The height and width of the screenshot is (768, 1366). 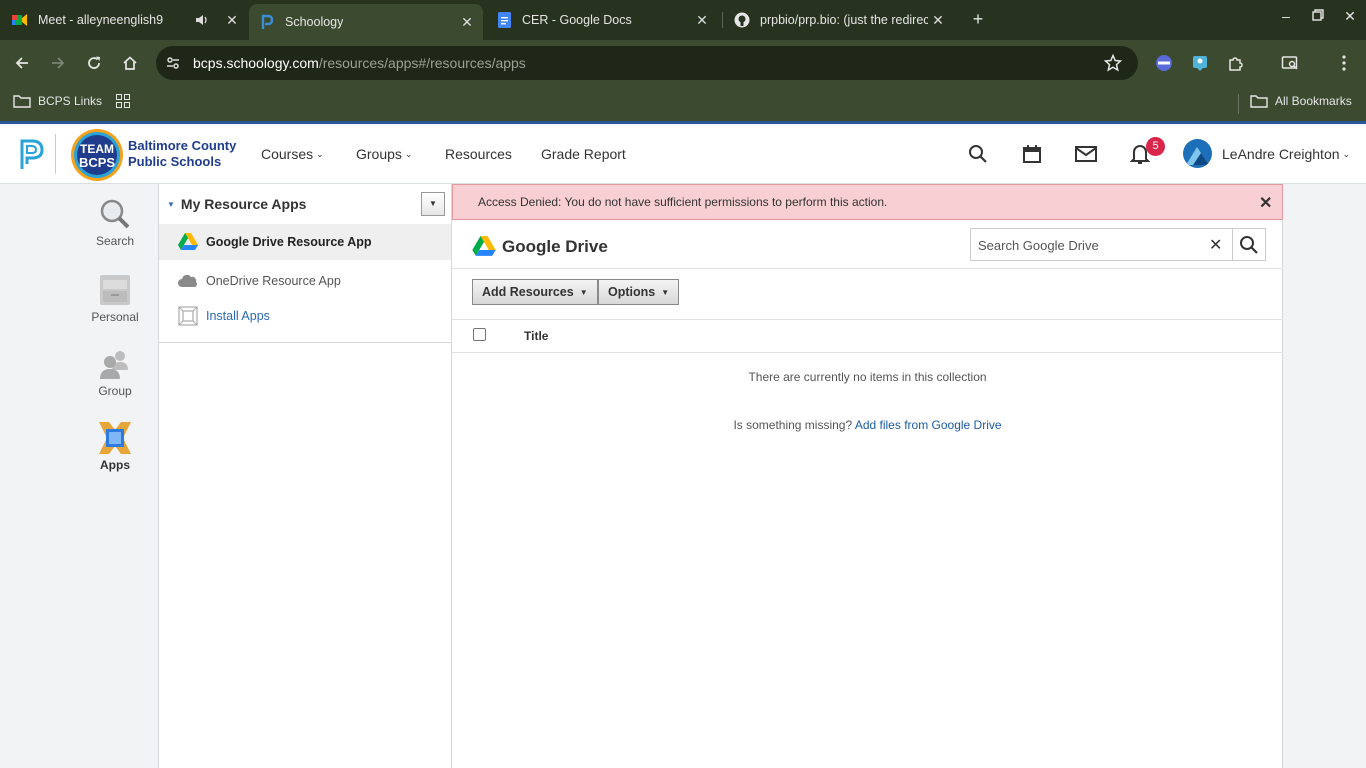 What do you see at coordinates (58, 63) in the screenshot?
I see `forward-button` at bounding box center [58, 63].